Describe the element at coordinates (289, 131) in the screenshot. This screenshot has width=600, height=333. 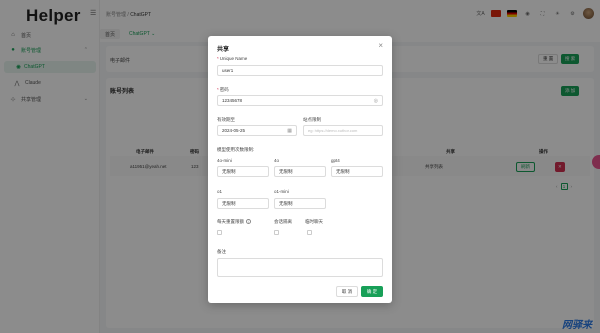
I see `calendar-icon: ▦` at that location.